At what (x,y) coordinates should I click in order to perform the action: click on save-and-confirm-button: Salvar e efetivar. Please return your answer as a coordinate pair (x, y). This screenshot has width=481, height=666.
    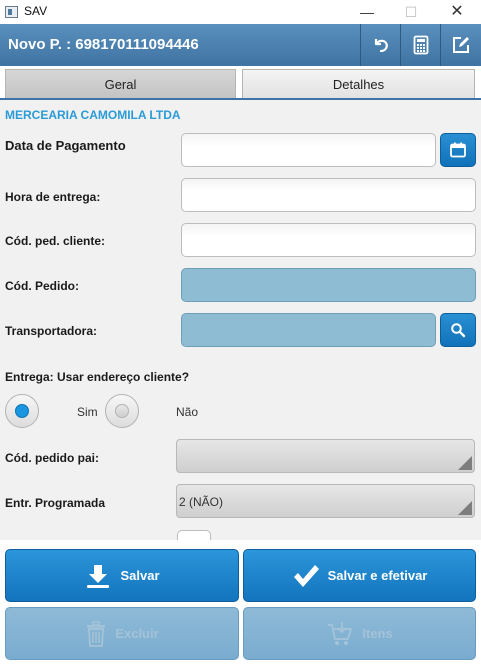
    Looking at the image, I should click on (359, 575).